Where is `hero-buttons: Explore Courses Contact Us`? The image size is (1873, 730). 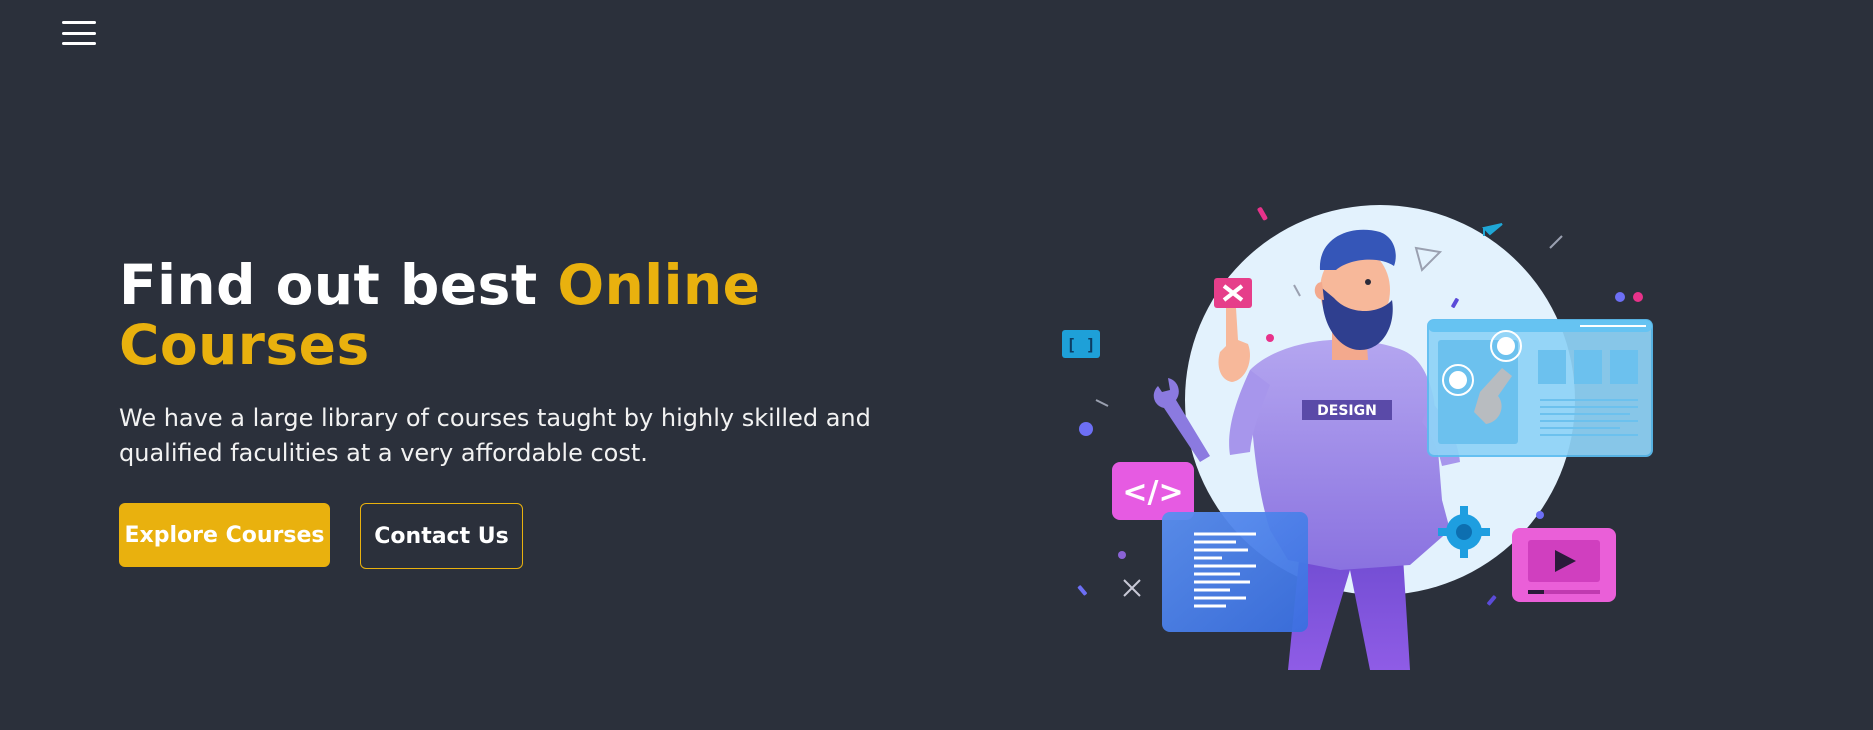
hero-buttons: Explore Courses Contact Us is located at coordinates (529, 536).